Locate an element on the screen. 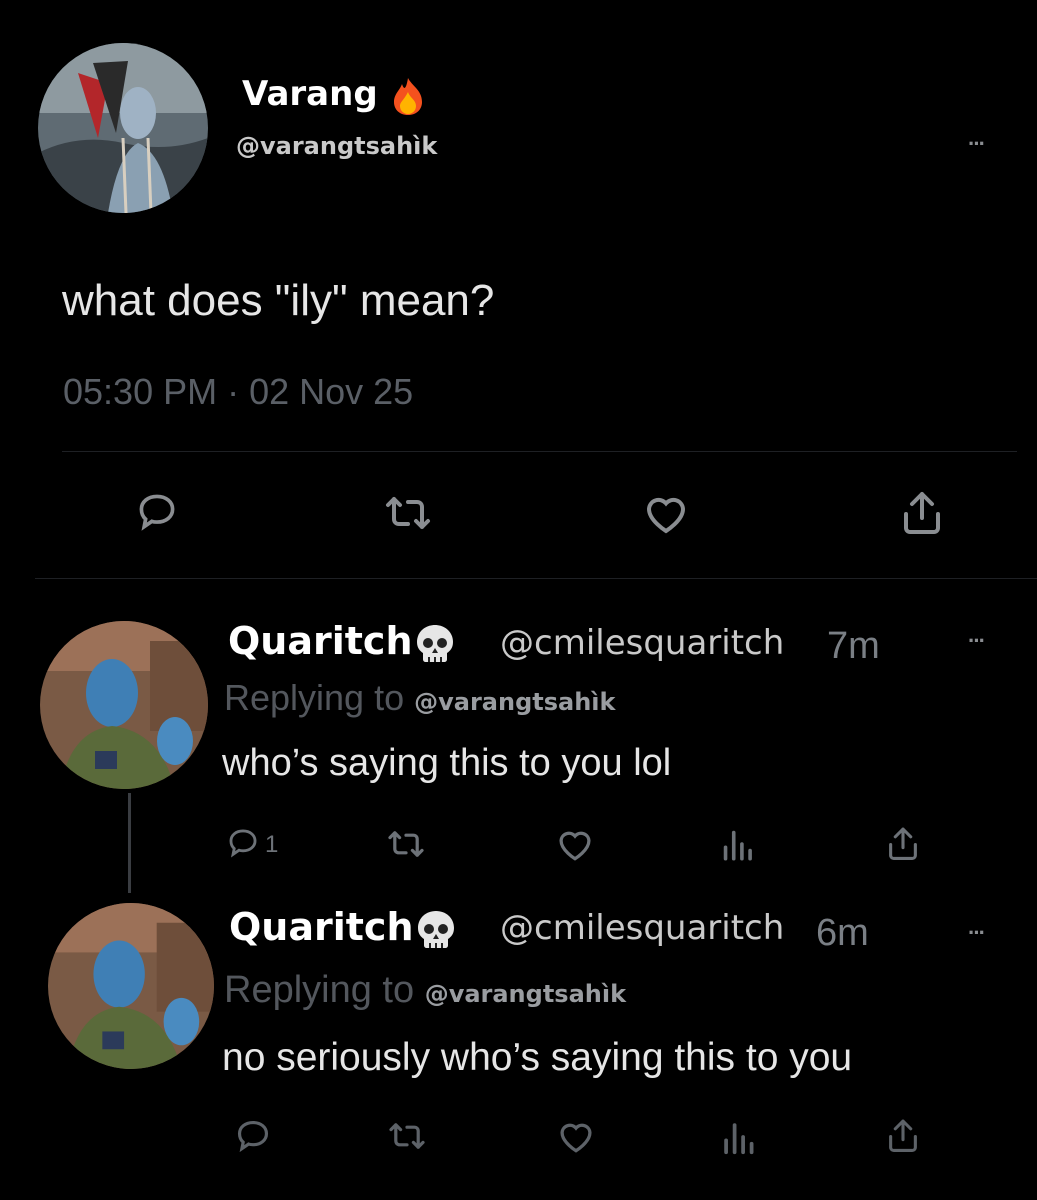  post-timestamp: 05:30 PM · 02 Nov 25 is located at coordinates (238, 391).